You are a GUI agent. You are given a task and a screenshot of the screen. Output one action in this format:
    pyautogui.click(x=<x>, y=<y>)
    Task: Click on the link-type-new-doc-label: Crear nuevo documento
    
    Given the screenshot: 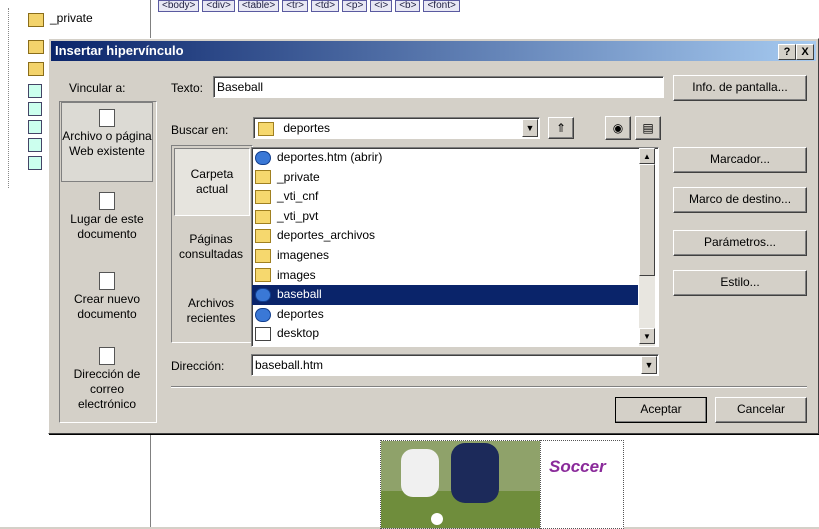 What is the action you would take?
    pyautogui.click(x=107, y=306)
    